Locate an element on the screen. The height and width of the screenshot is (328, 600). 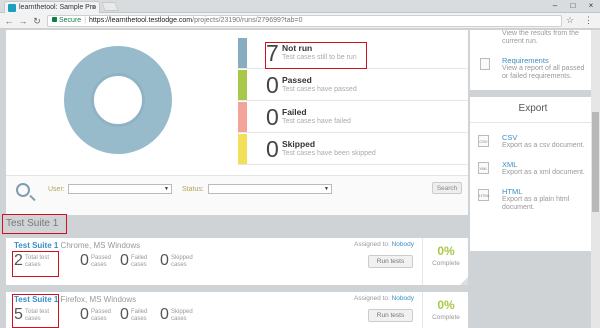
page-fold-icon is located at coordinates (464, 281).